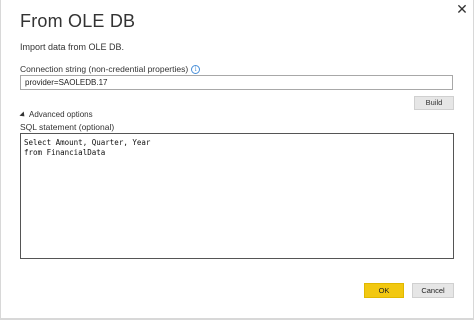  I want to click on ok-button: OK, so click(384, 290).